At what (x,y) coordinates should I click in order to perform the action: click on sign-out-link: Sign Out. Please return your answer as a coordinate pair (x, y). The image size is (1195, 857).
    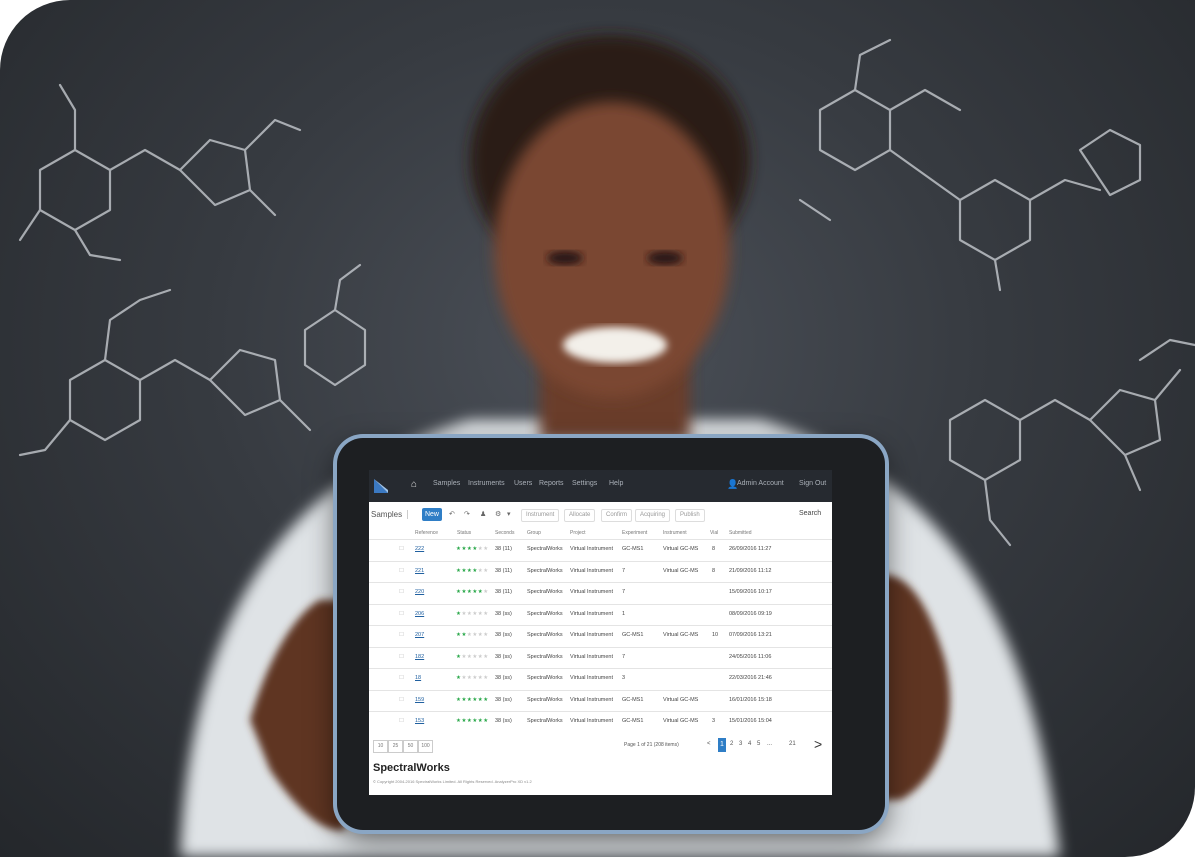
    Looking at the image, I should click on (812, 483).